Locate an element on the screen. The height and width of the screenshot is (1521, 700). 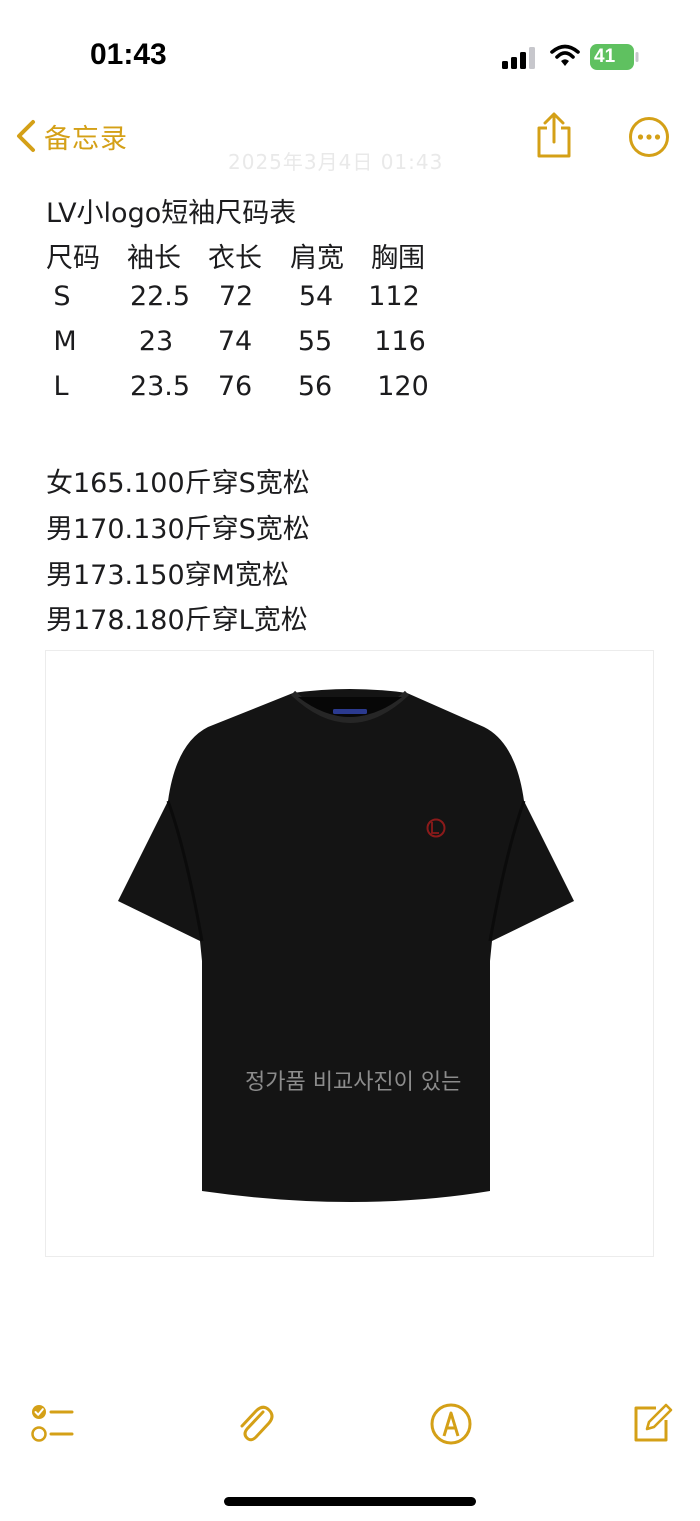
recommendation-line: 男178.180斤穿L宽松 is located at coordinates (177, 620).